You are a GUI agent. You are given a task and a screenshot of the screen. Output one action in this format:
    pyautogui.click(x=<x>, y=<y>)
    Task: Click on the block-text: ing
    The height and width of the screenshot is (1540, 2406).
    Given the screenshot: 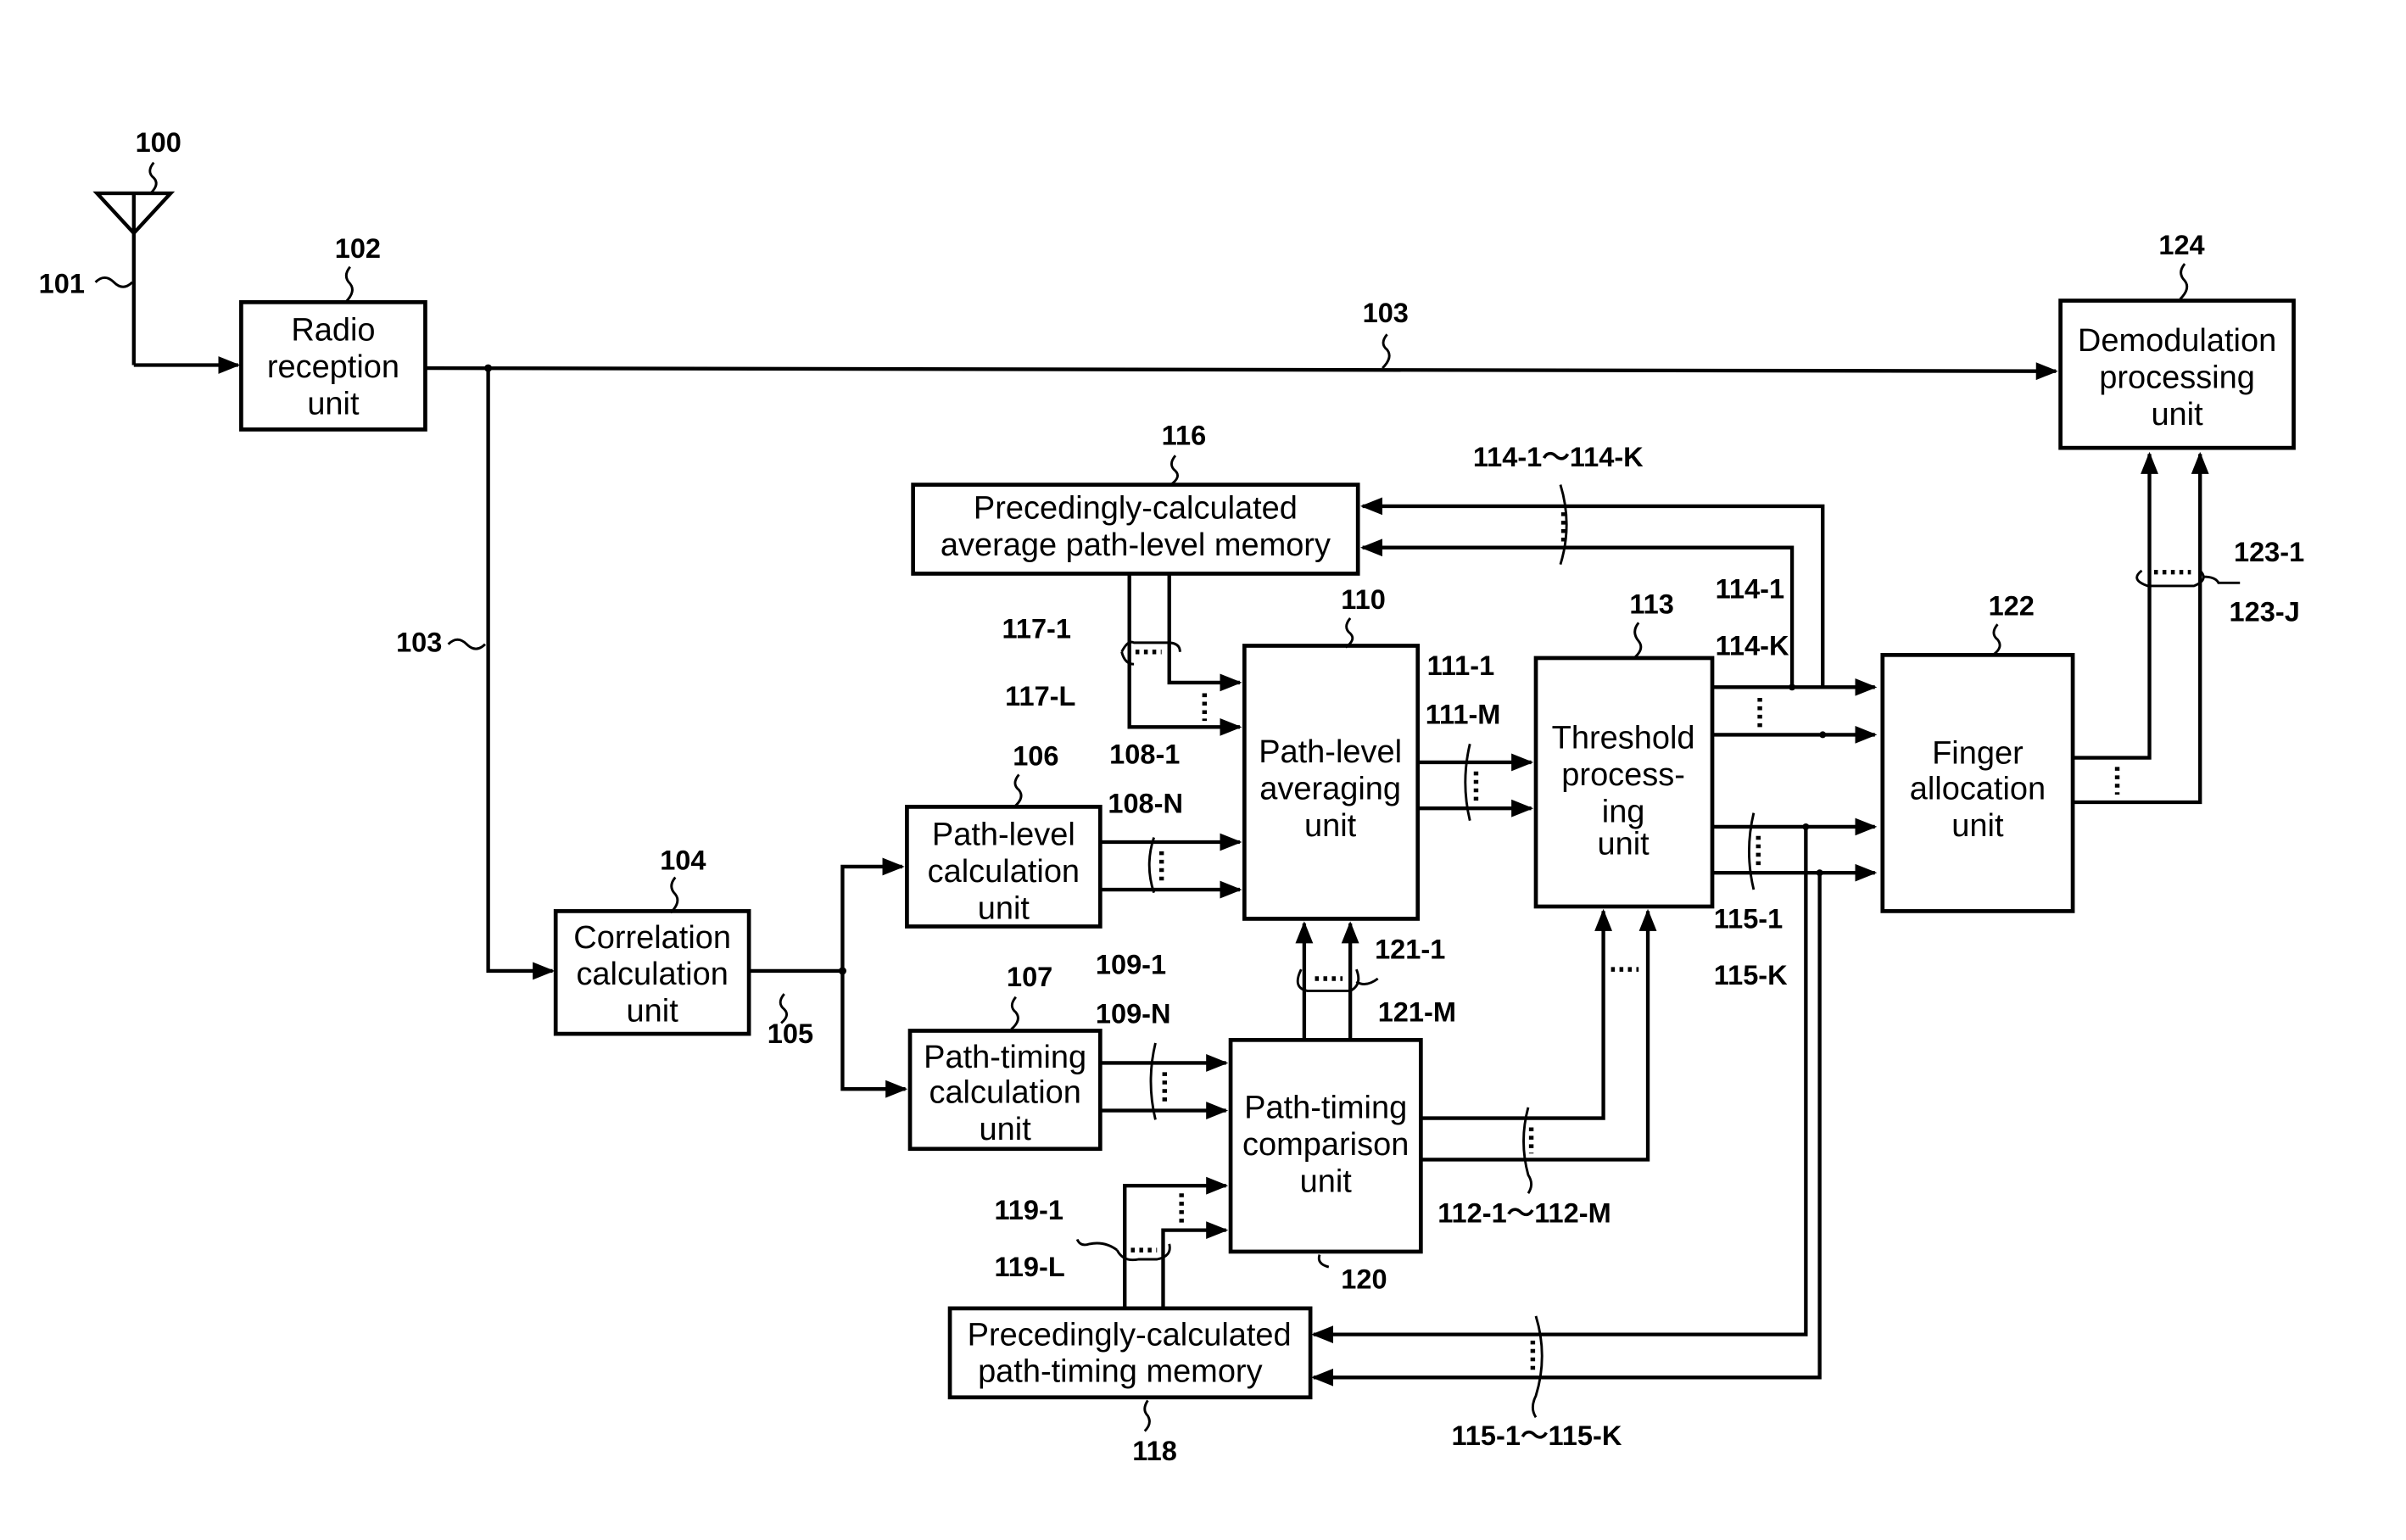 What is the action you would take?
    pyautogui.click(x=1623, y=811)
    